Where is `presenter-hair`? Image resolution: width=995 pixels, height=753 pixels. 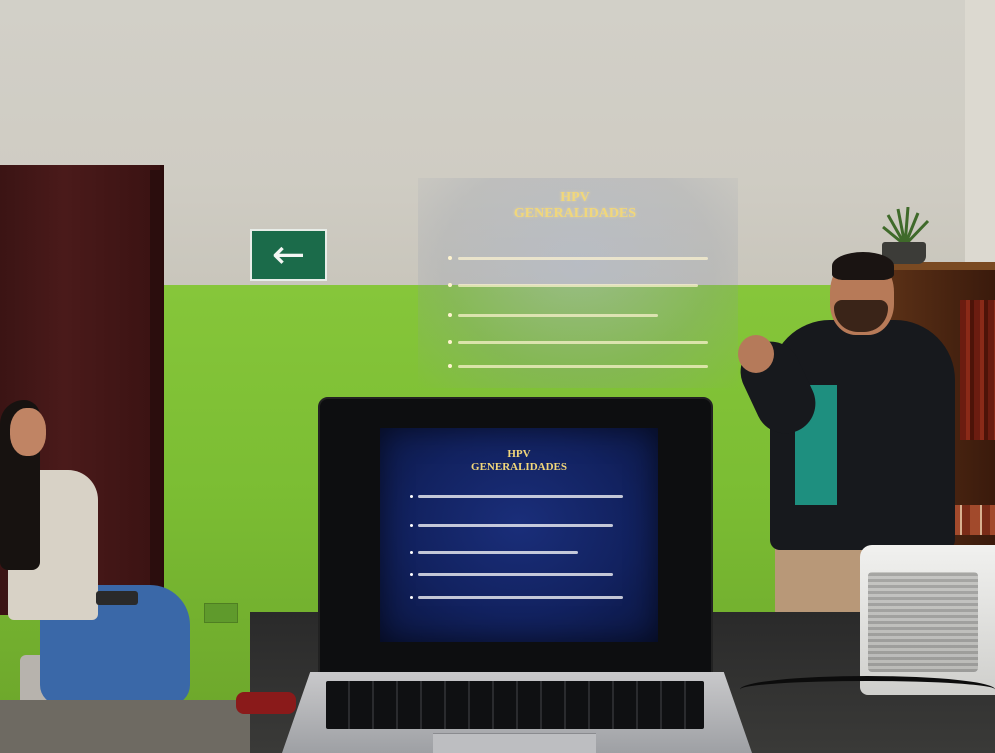 presenter-hair is located at coordinates (863, 266).